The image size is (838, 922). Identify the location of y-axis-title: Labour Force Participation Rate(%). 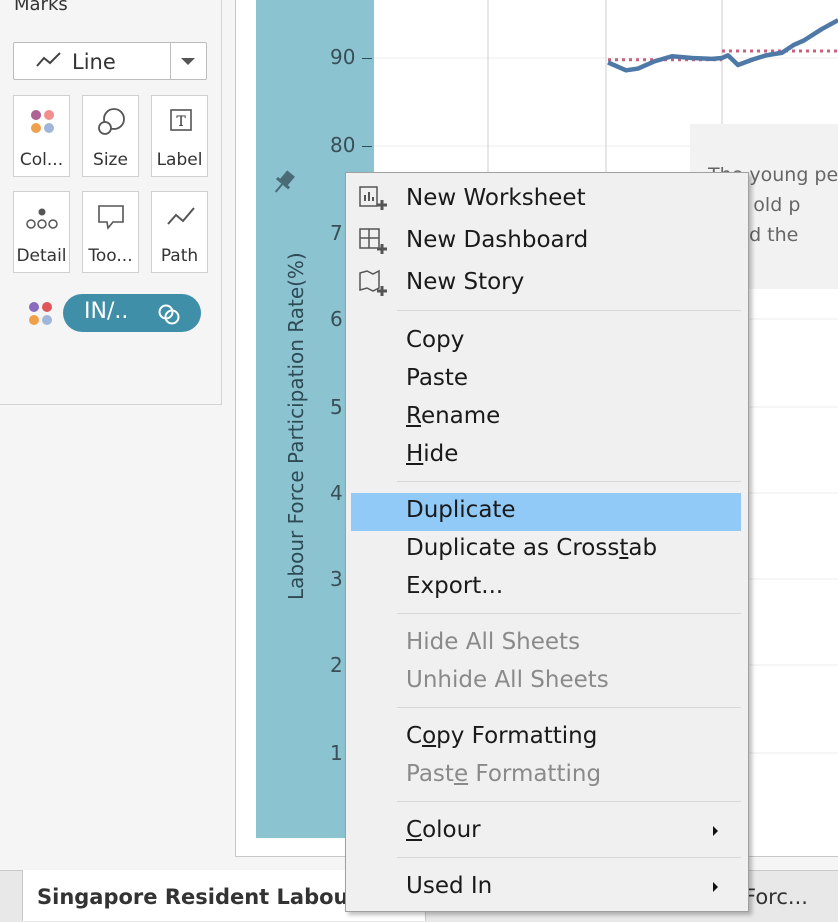
(296, 426).